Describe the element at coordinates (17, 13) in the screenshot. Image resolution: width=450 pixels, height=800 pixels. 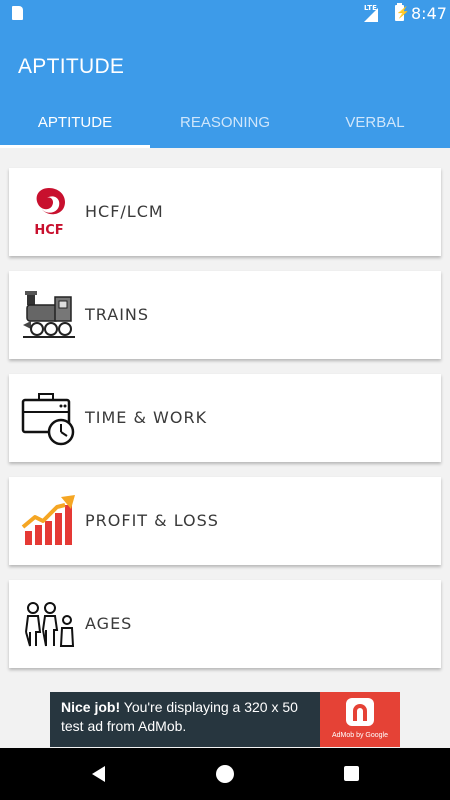
I see `sd-card-icon` at that location.